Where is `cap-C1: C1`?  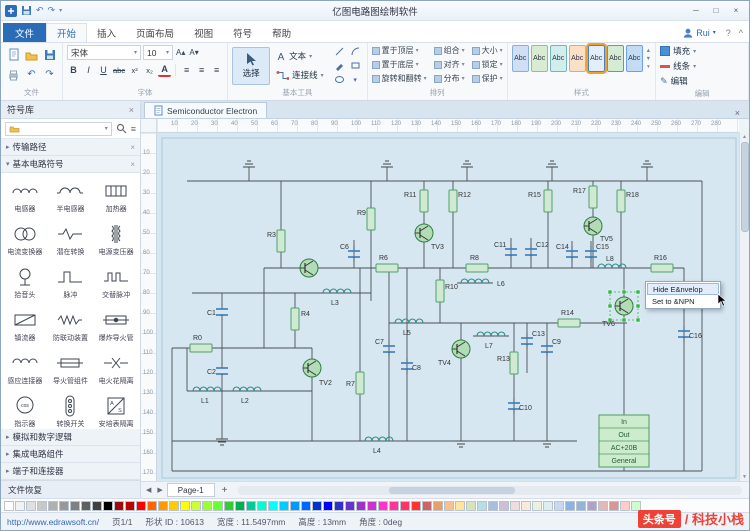
cap-C1: C1 is located at coordinates (217, 312).